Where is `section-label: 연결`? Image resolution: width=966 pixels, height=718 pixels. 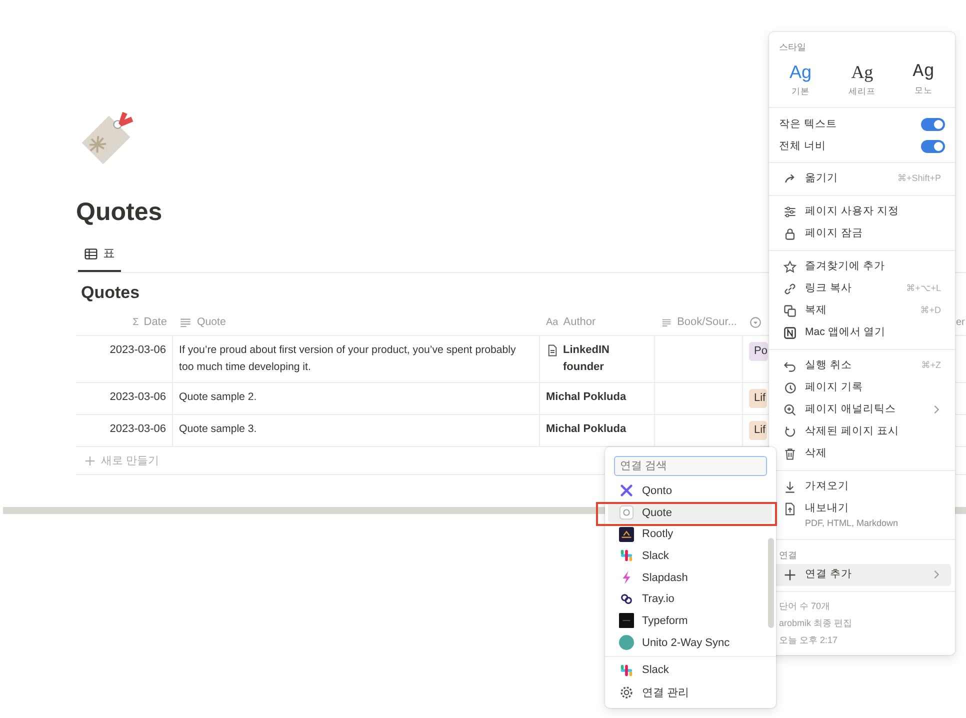 section-label: 연결 is located at coordinates (788, 555).